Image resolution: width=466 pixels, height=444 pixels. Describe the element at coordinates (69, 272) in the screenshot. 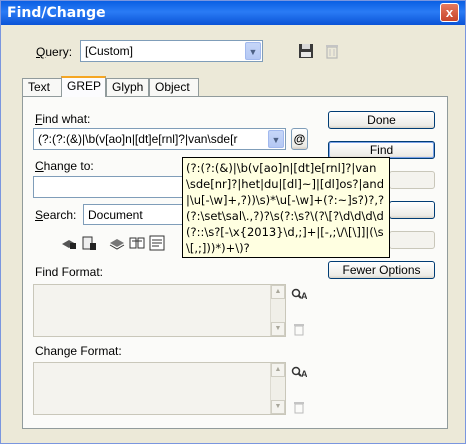

I see `find-format-label: Find Format:` at that location.